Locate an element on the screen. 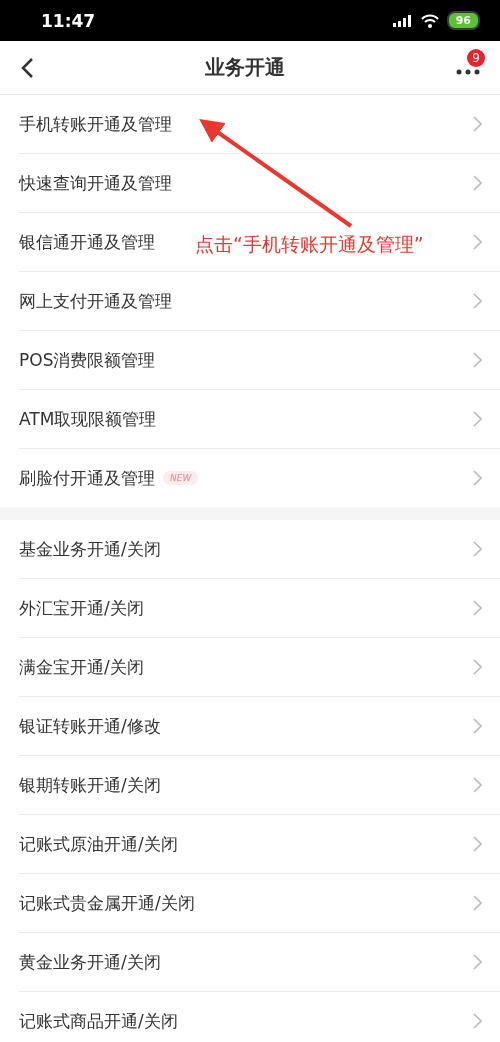 The image size is (500, 1042). list-item: POS消费限额管理 is located at coordinates (259, 360).